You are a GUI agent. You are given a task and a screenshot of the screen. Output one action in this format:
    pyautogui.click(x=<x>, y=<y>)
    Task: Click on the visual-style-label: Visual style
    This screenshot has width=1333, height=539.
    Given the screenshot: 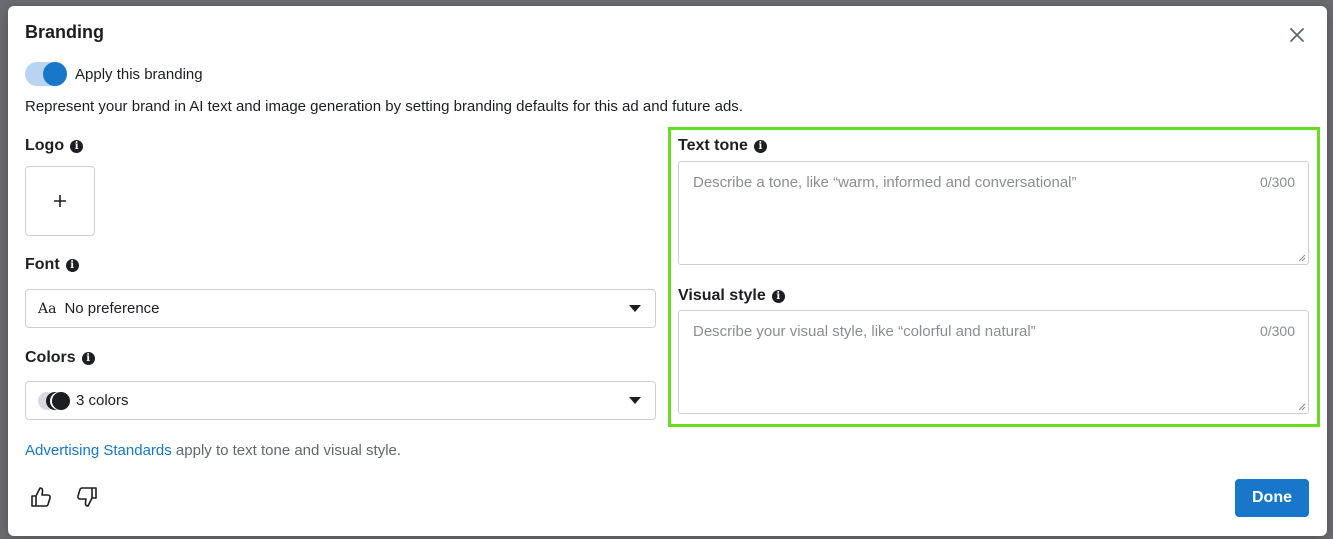 What is the action you would take?
    pyautogui.click(x=722, y=295)
    